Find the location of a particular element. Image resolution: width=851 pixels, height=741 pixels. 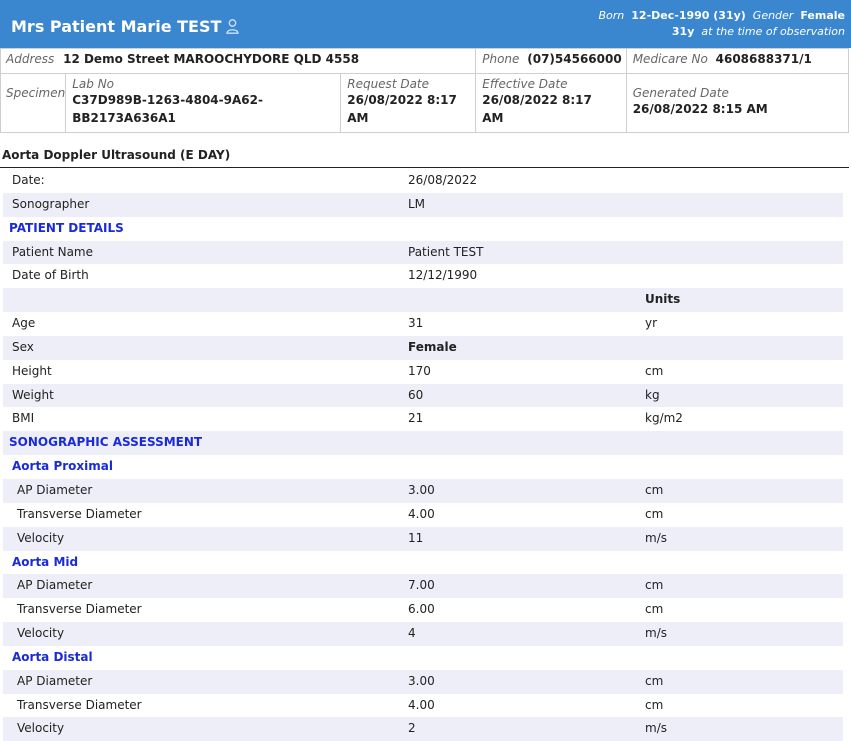

subsection-heading-row: Aorta Distal is located at coordinates (423, 658).